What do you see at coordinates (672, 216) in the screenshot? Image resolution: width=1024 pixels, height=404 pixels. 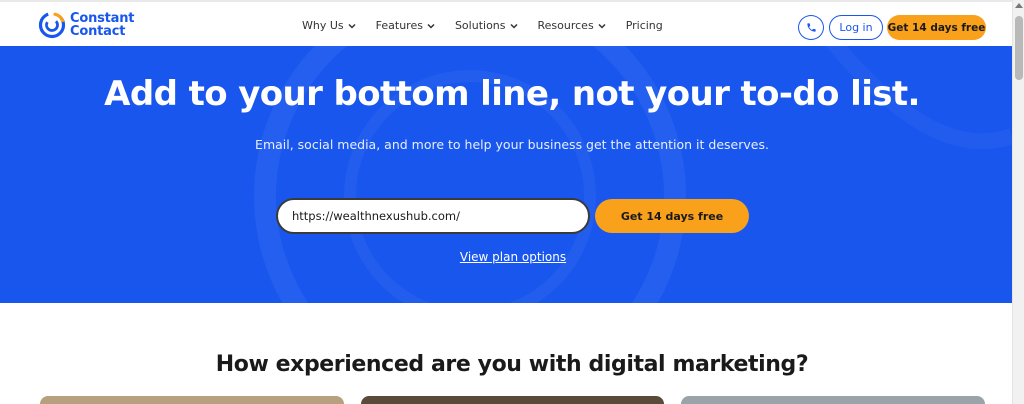 I see `hero-free-trial-button: Get 14 days free` at bounding box center [672, 216].